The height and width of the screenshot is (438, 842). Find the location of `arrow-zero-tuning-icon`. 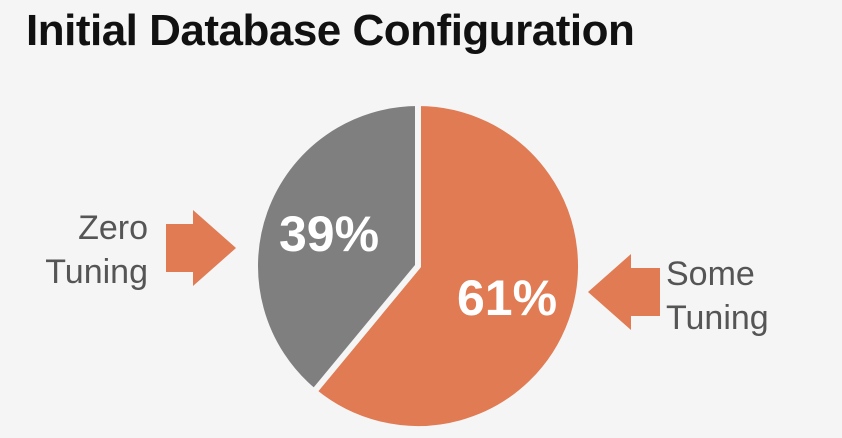

arrow-zero-tuning-icon is located at coordinates (201, 248).